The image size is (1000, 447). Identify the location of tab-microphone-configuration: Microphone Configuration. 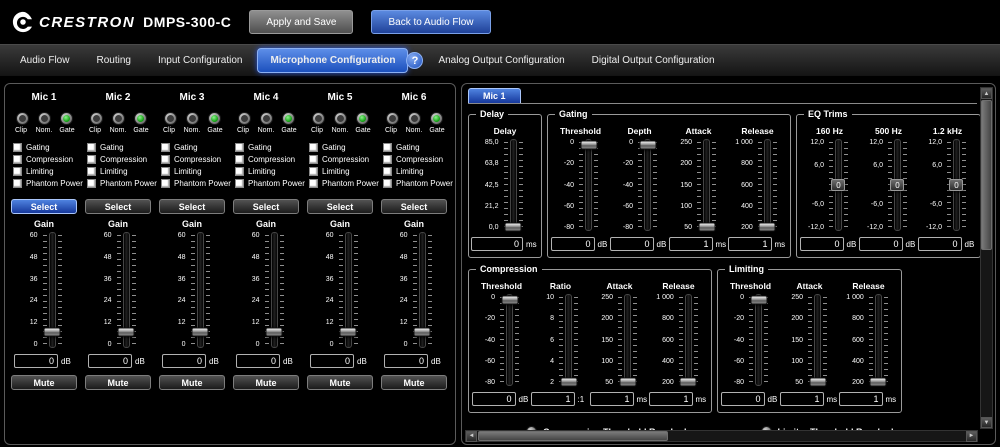
(333, 60).